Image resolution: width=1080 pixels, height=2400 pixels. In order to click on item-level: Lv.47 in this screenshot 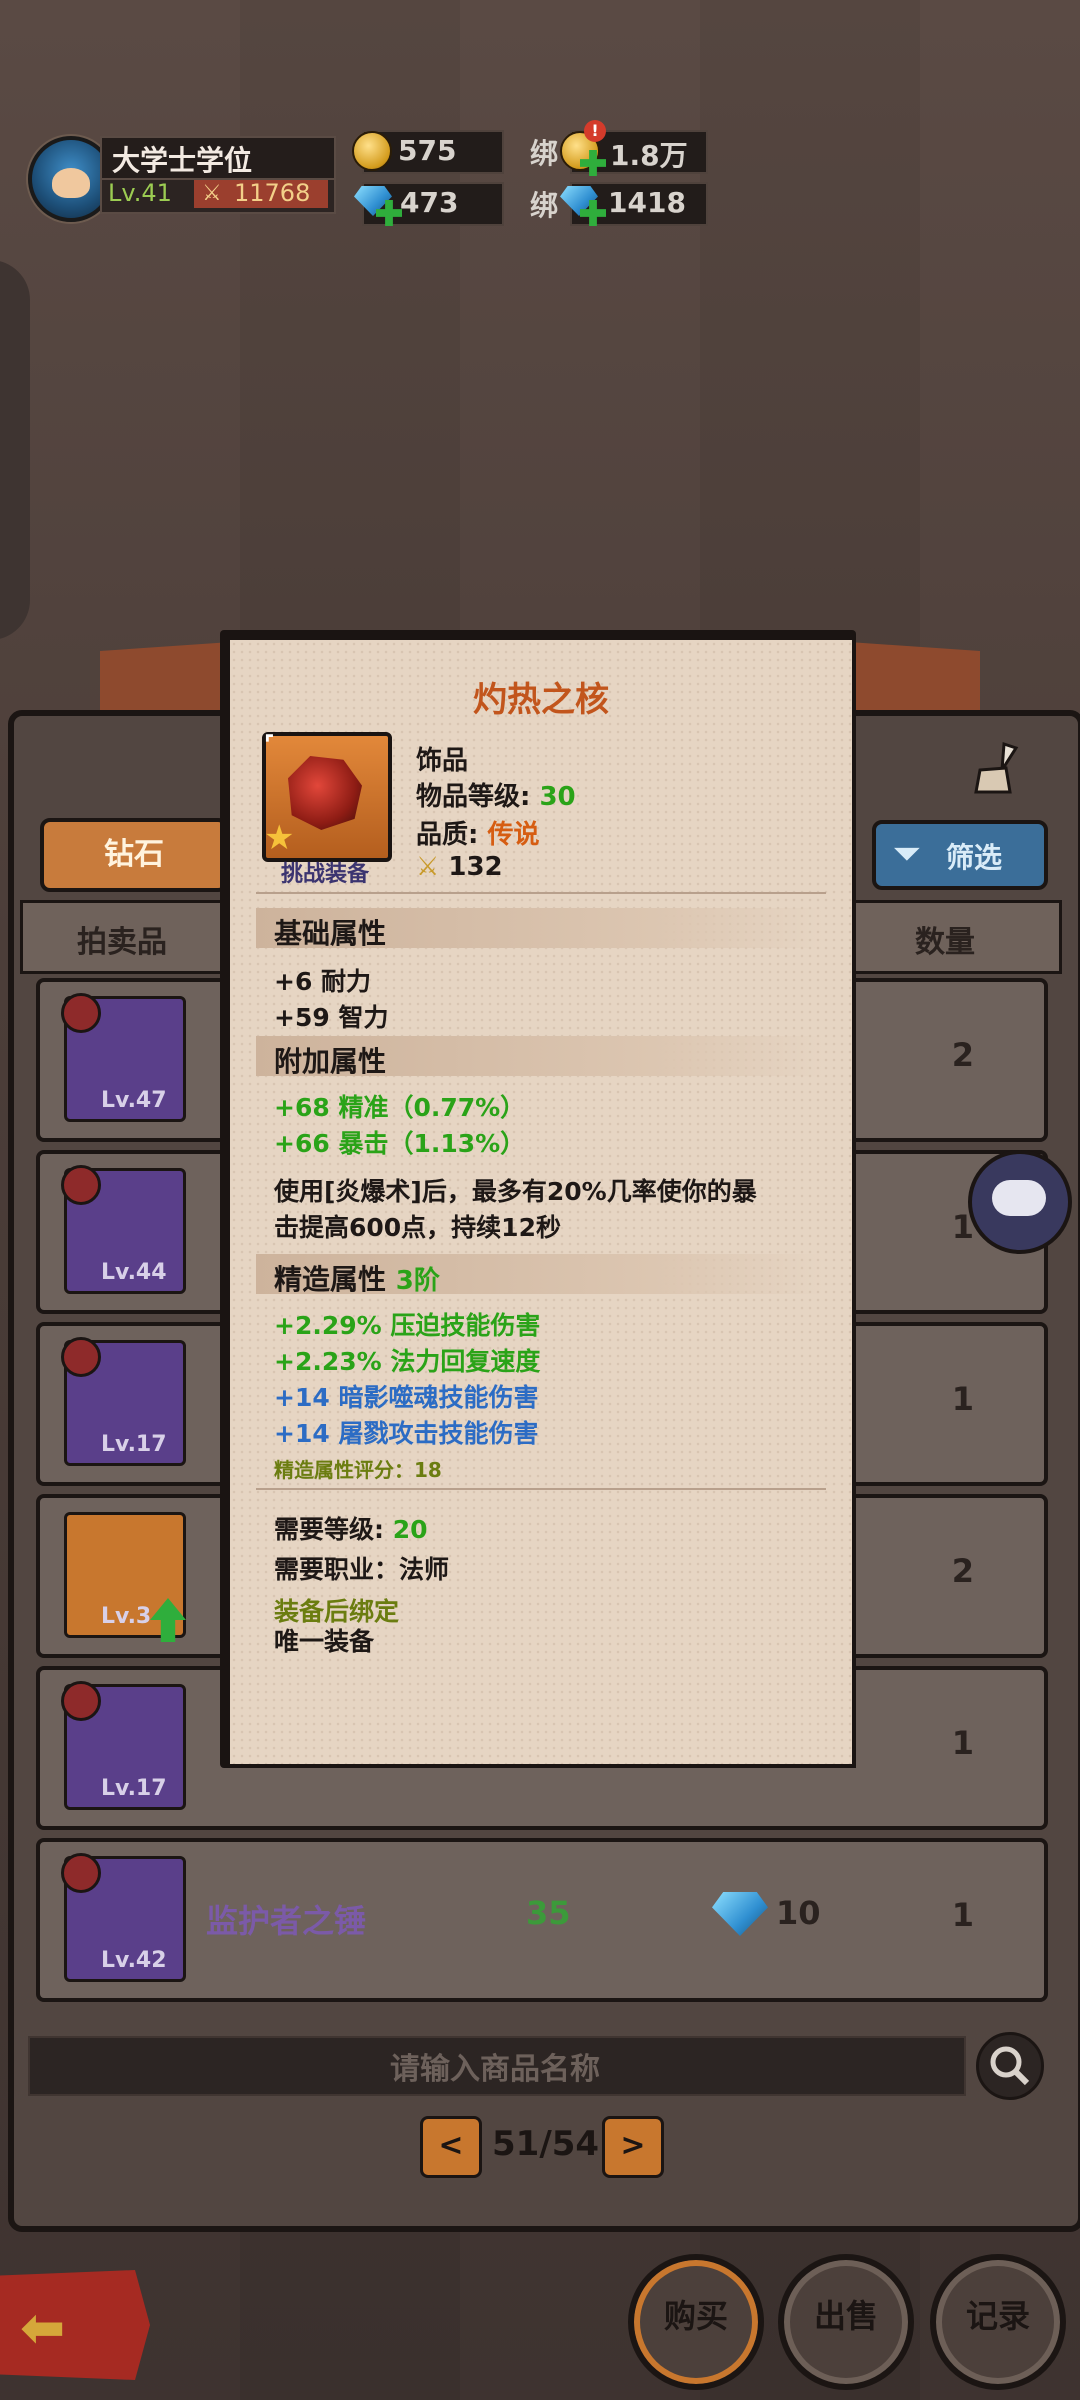, I will do `click(134, 1100)`.